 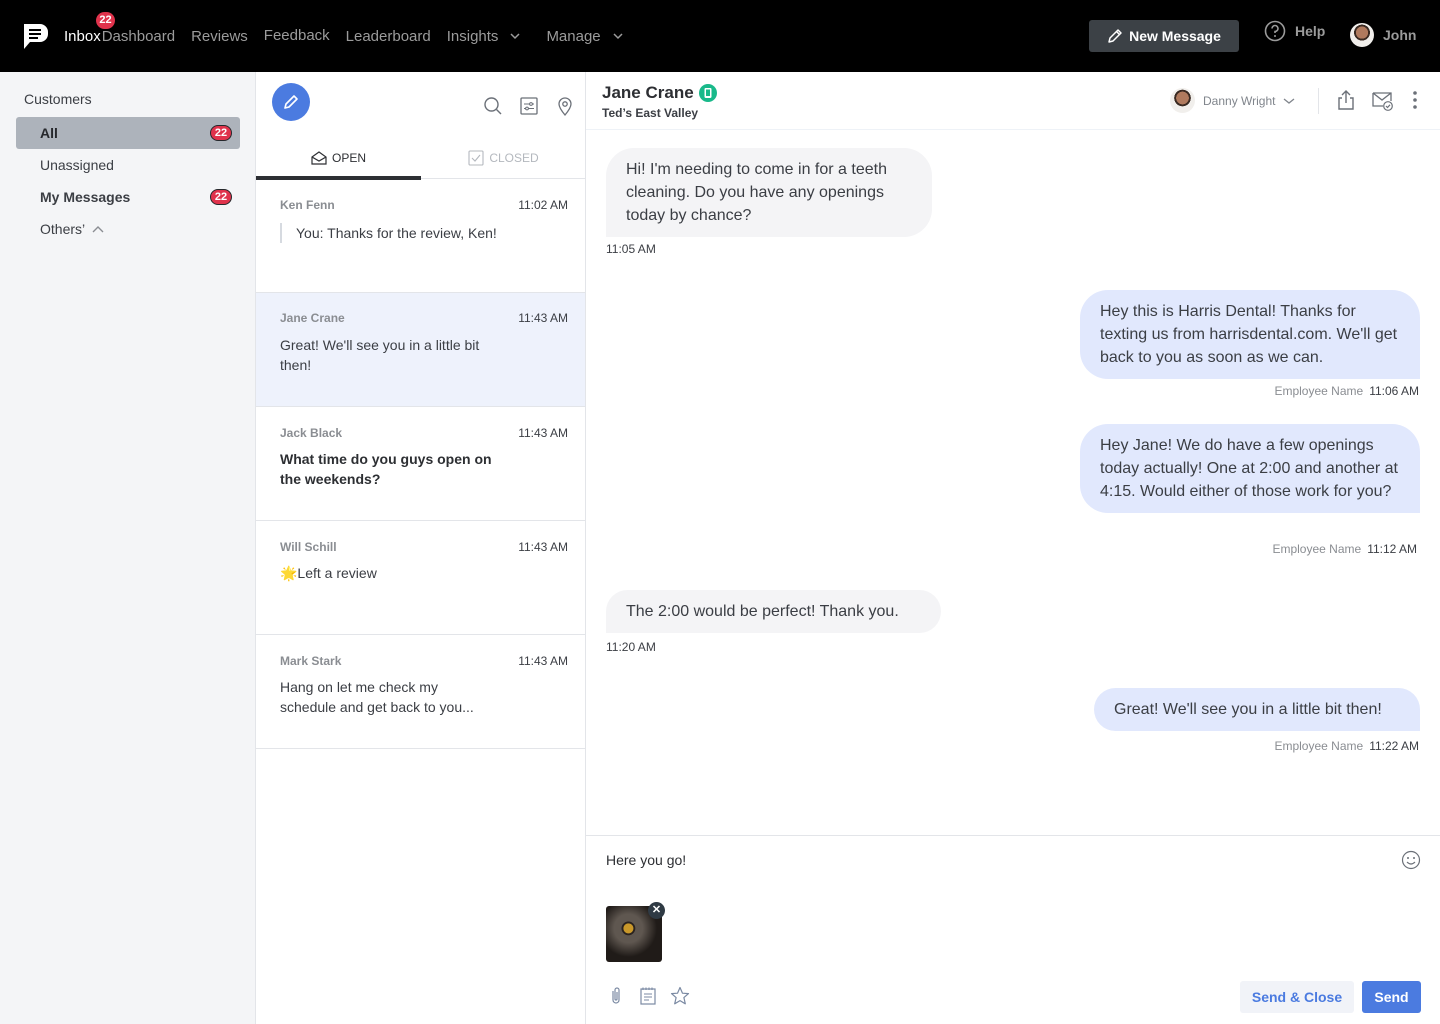 I want to click on nav-leaderboard: Leaderboard, so click(x=388, y=36).